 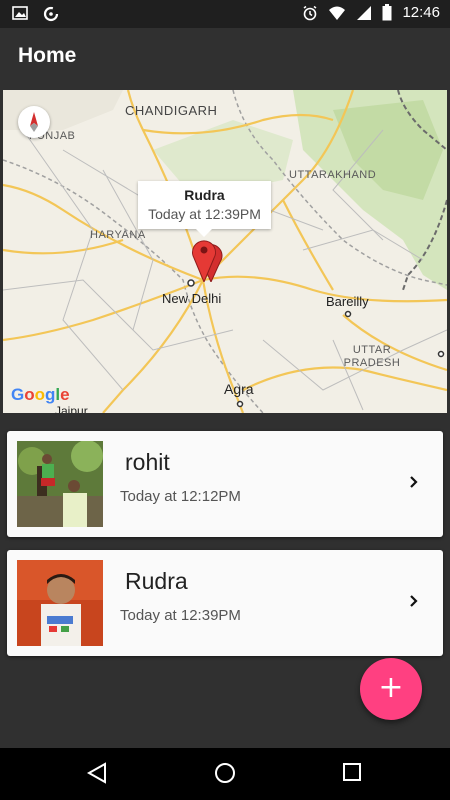 I want to click on entry-name: rohit, so click(x=147, y=462).